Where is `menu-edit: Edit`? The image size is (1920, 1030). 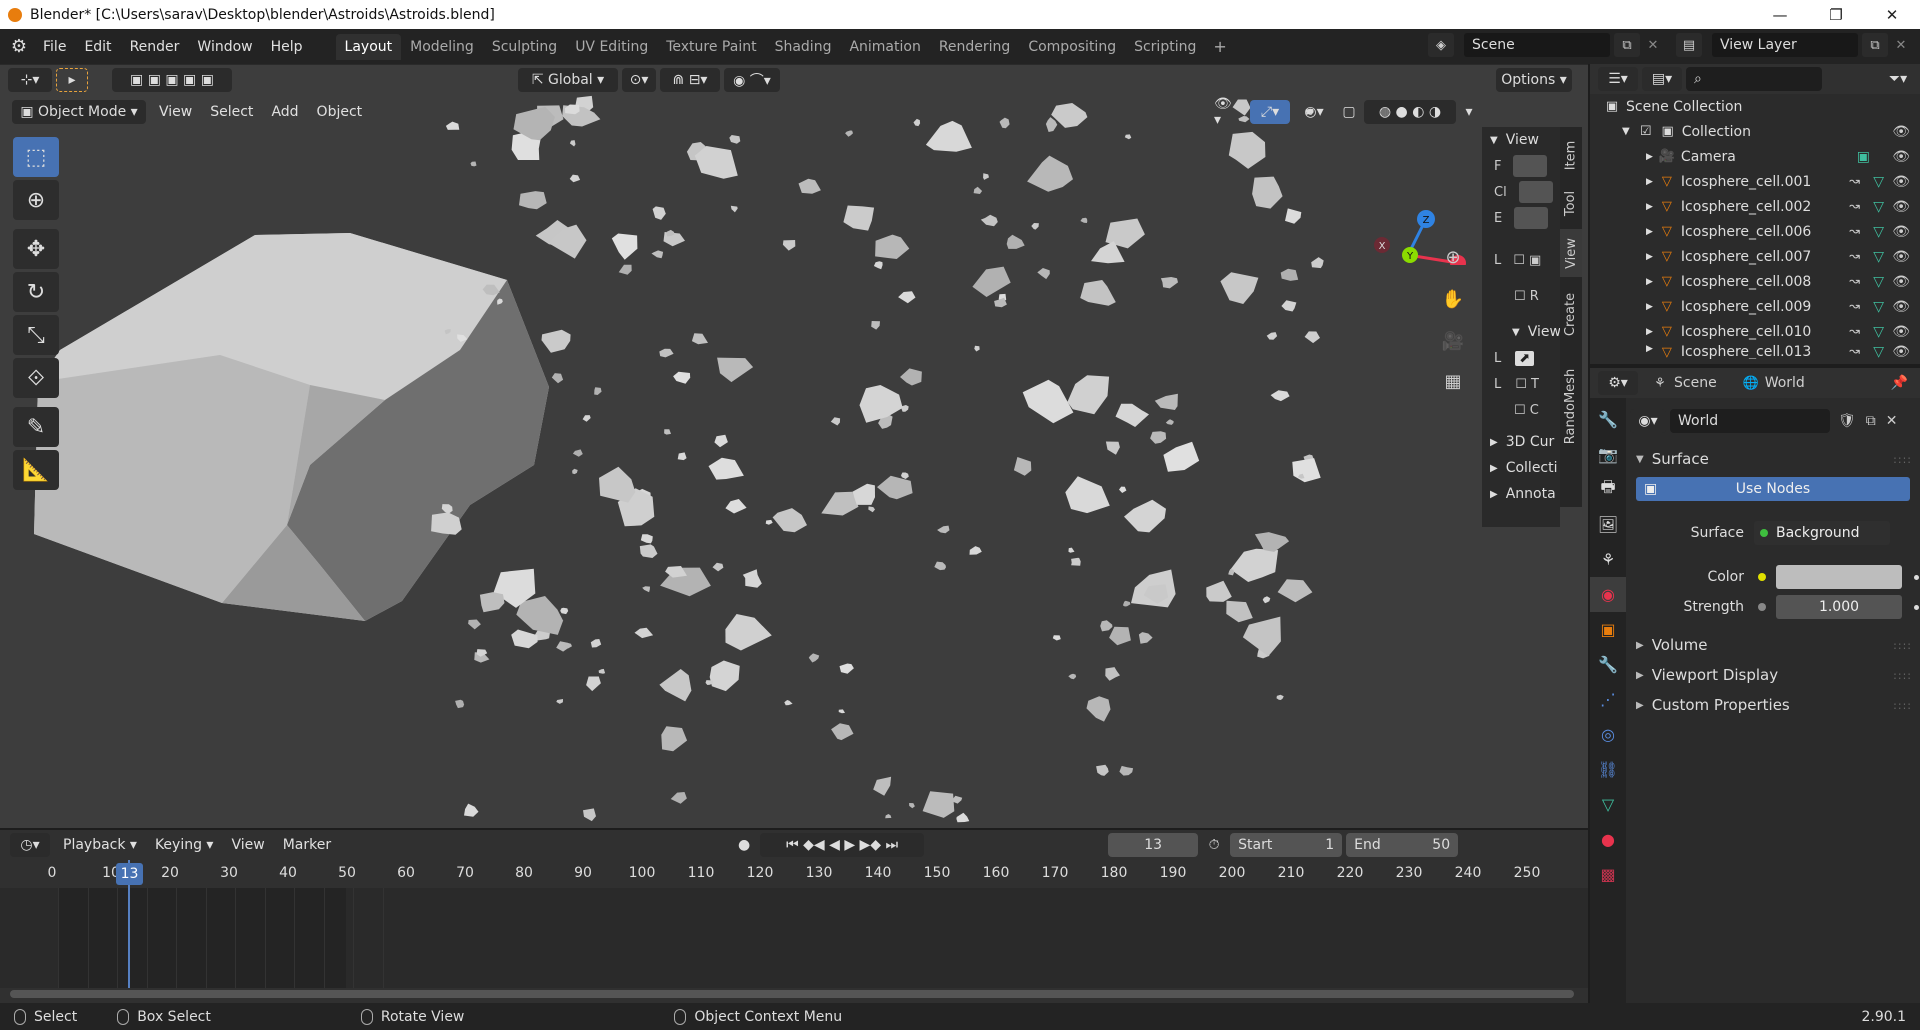
menu-edit: Edit is located at coordinates (97, 47).